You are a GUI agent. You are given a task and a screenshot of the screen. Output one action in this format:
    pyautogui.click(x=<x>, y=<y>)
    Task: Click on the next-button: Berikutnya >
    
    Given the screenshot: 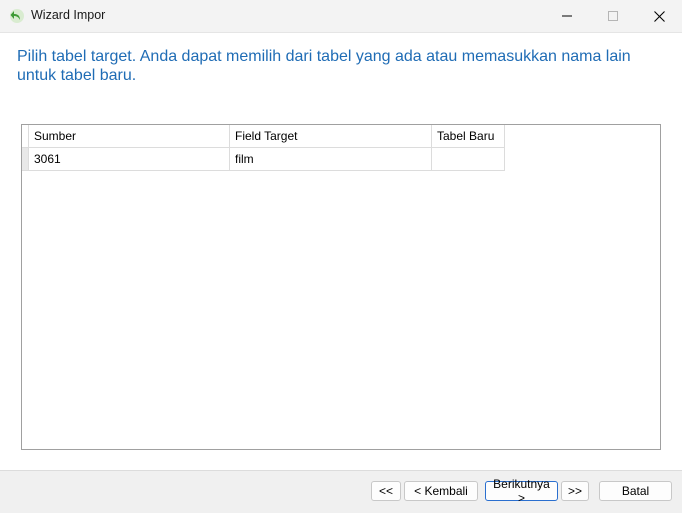 What is the action you would take?
    pyautogui.click(x=521, y=491)
    